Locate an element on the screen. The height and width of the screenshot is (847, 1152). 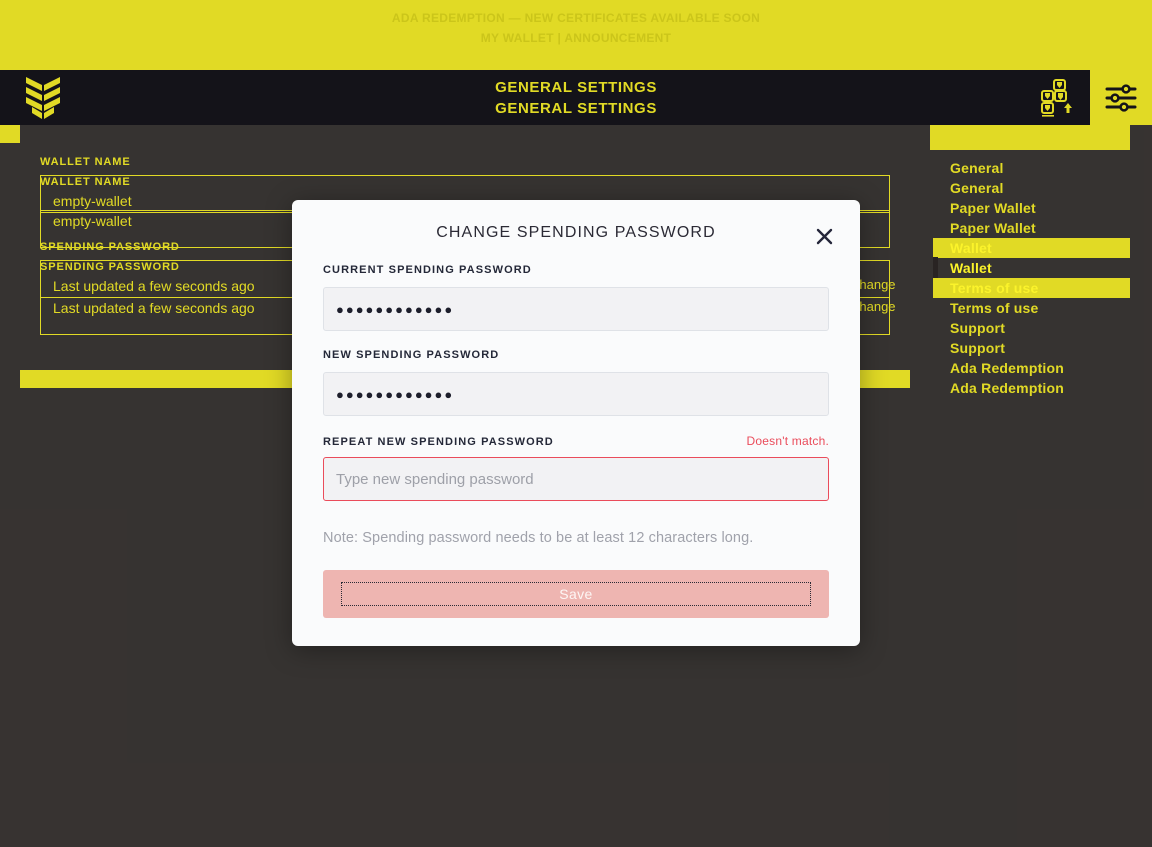
new-password-value: ●●●●●●●●●●●● is located at coordinates (395, 394).